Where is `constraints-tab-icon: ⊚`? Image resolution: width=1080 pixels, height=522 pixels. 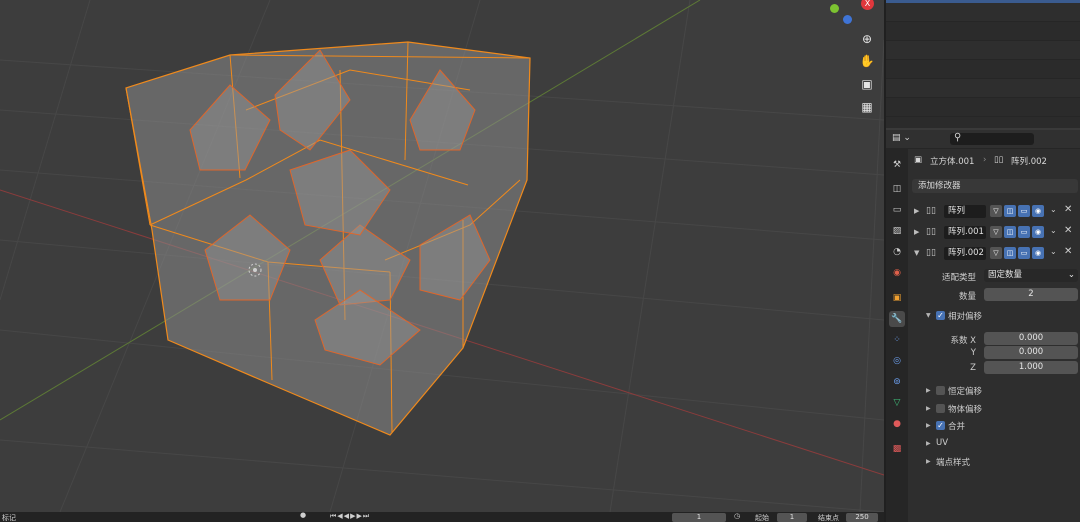 constraints-tab-icon: ⊚ is located at coordinates (897, 382).